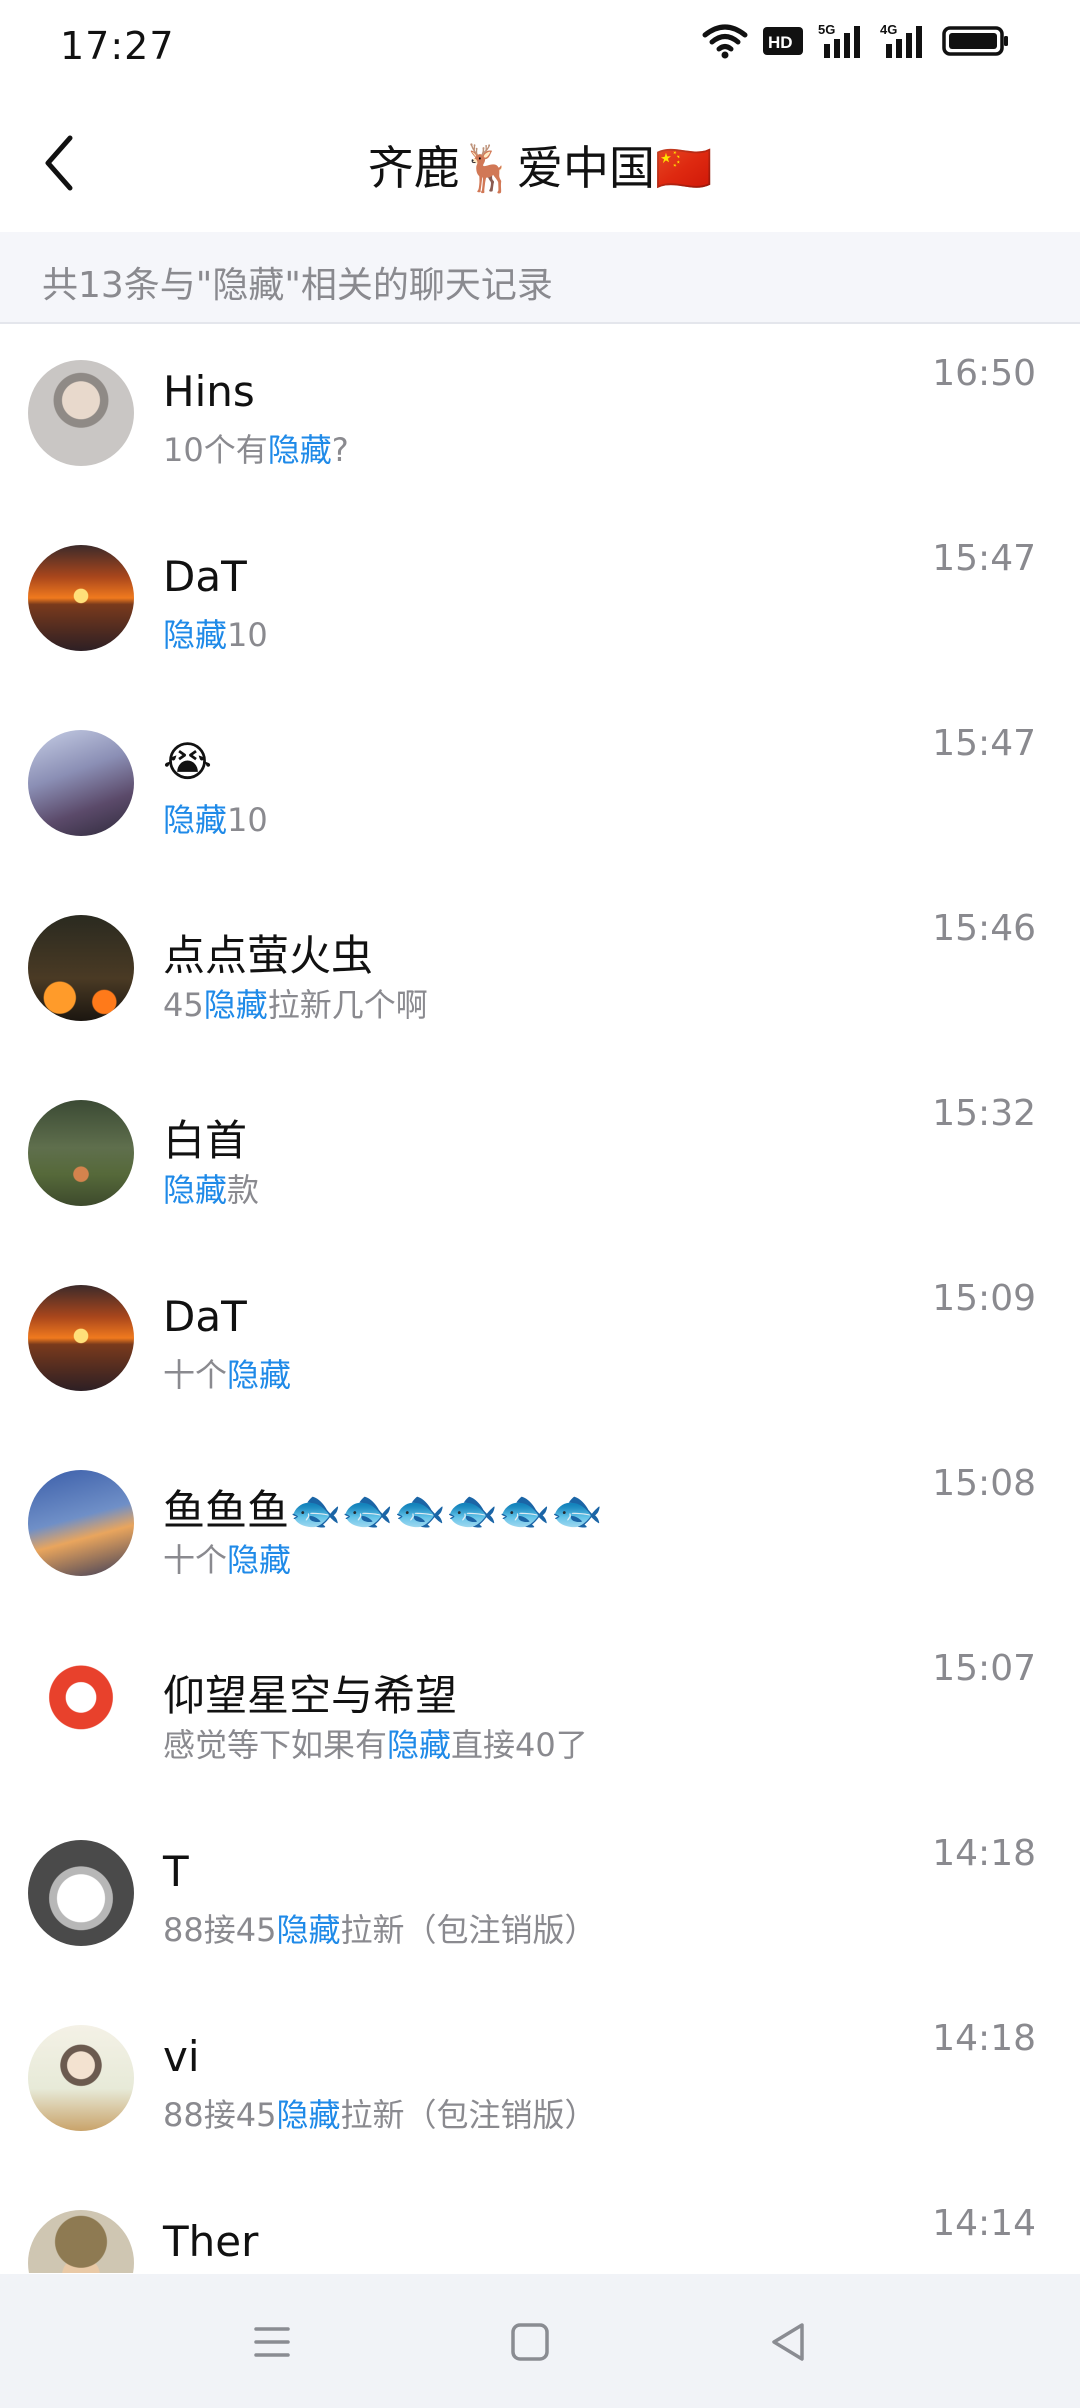 Image resolution: width=1080 pixels, height=2408 pixels. Describe the element at coordinates (209, 391) in the screenshot. I see `contact-name: Hins` at that location.